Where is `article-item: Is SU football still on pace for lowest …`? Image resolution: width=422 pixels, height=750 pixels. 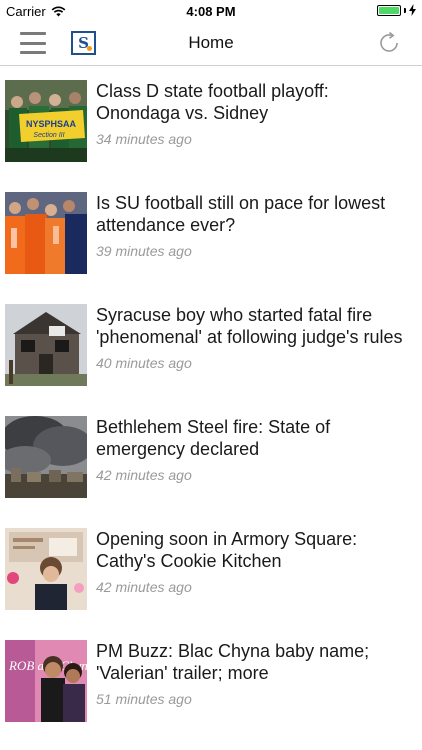
article-item: Is SU football still on pace for lowest … is located at coordinates (211, 234).